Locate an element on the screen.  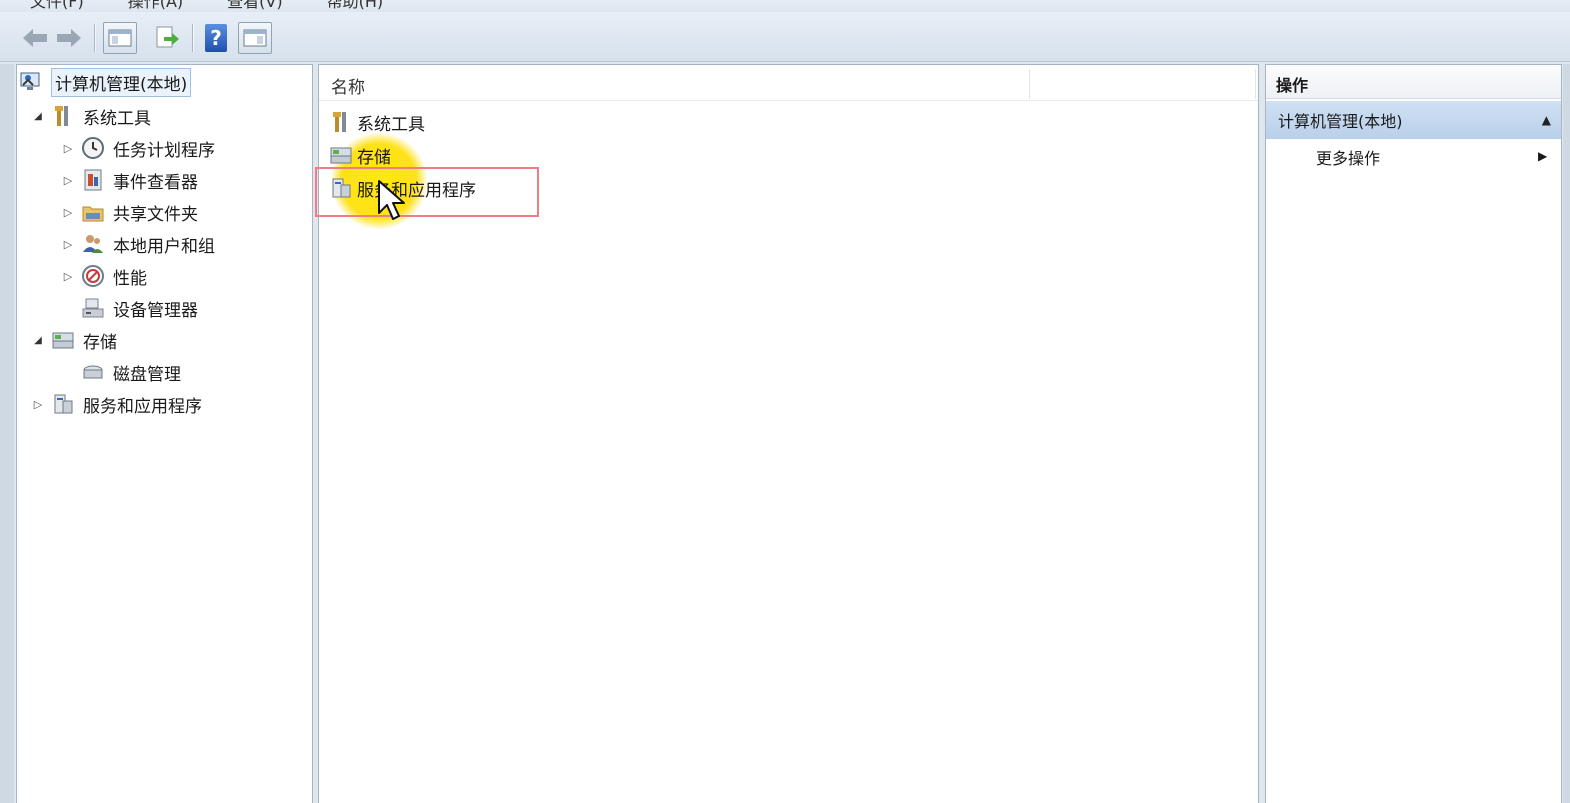
actions-section-label: 计算机管理(本地) is located at coordinates (1340, 121).